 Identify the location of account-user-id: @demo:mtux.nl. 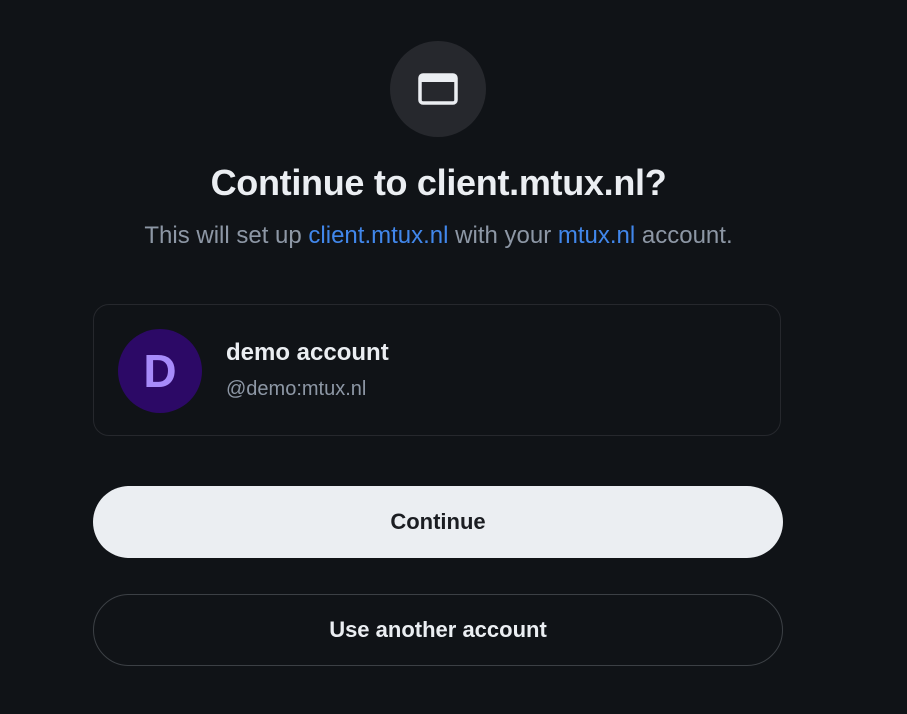
(296, 389).